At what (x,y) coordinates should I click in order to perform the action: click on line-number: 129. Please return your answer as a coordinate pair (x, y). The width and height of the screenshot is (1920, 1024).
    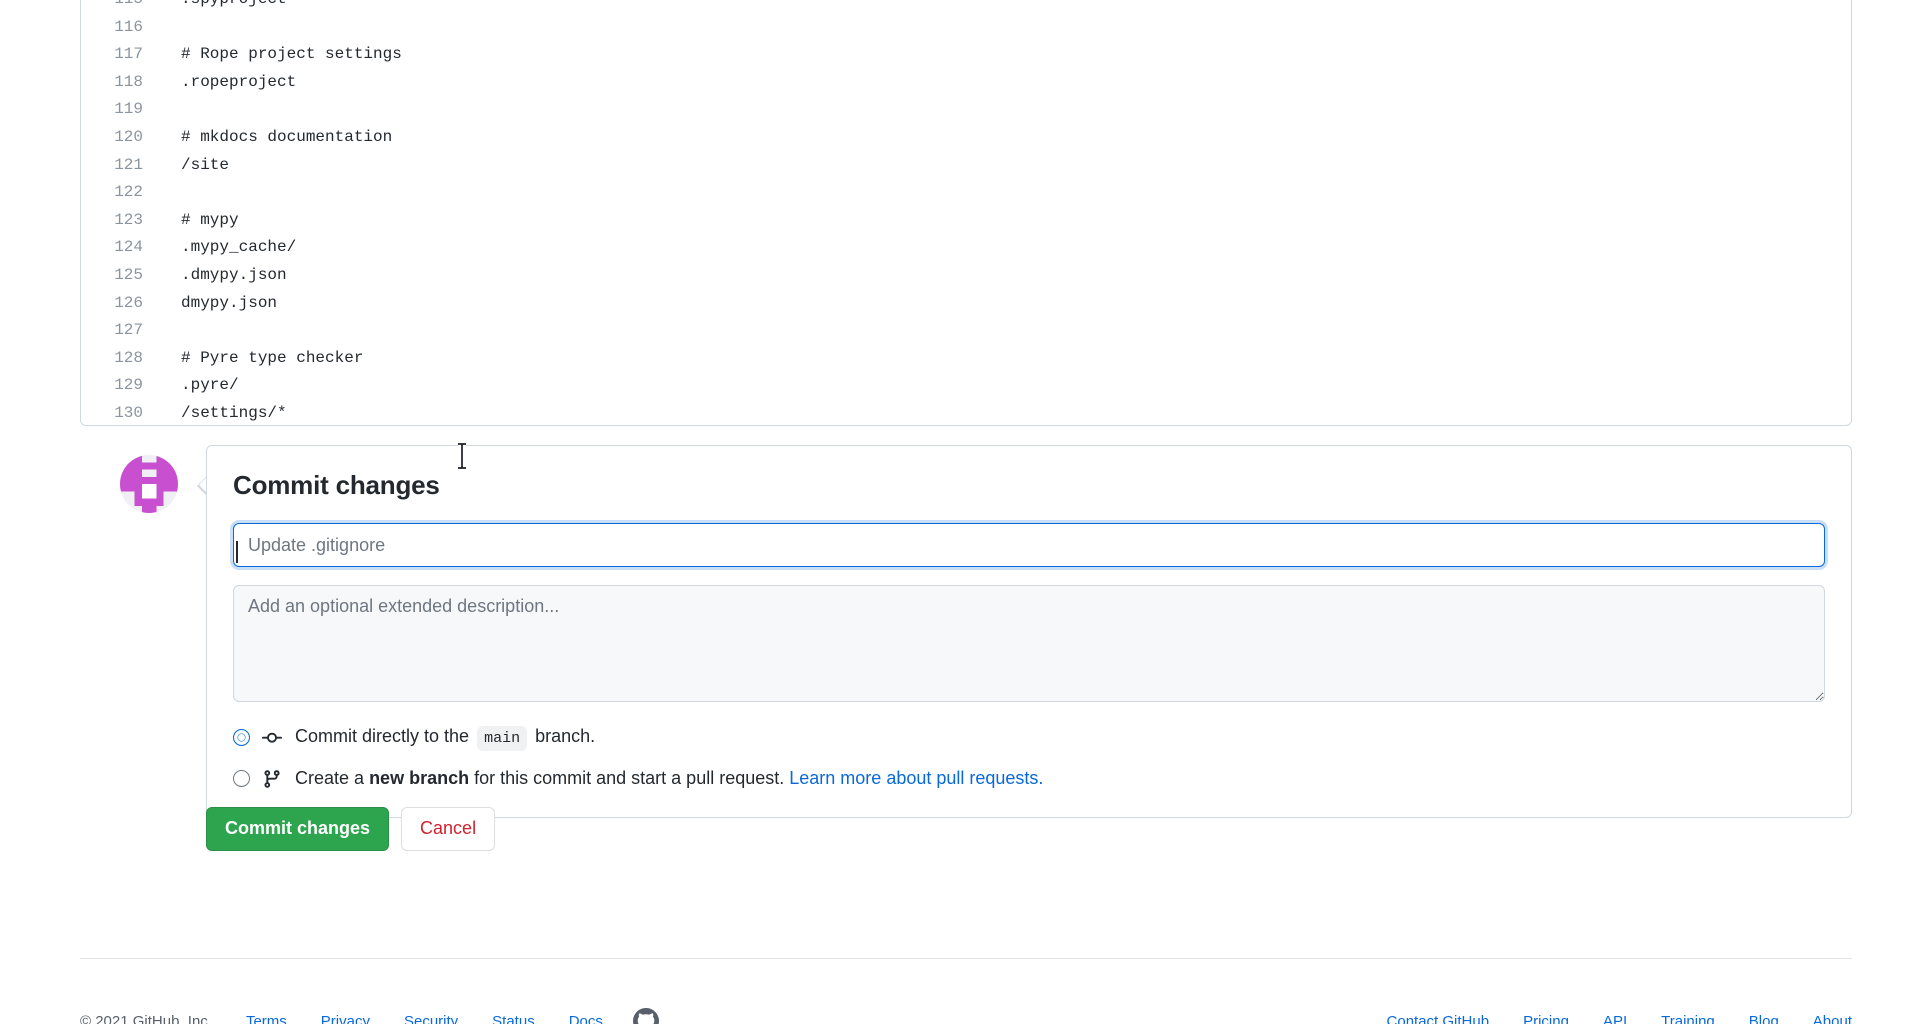
    Looking at the image, I should click on (128, 385).